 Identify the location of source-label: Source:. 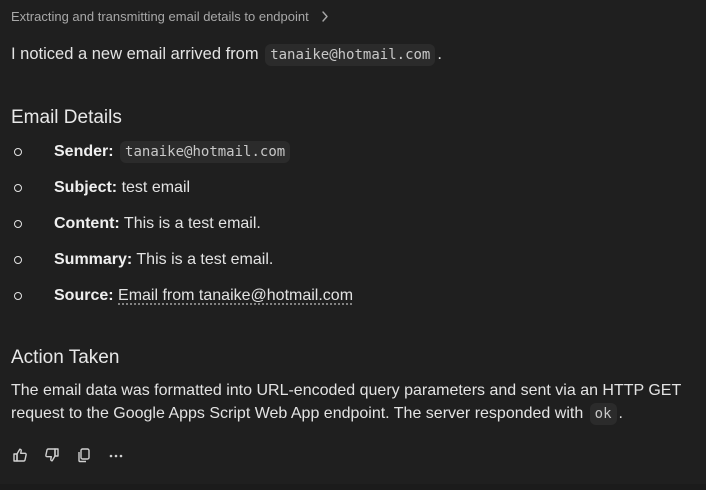
(84, 295).